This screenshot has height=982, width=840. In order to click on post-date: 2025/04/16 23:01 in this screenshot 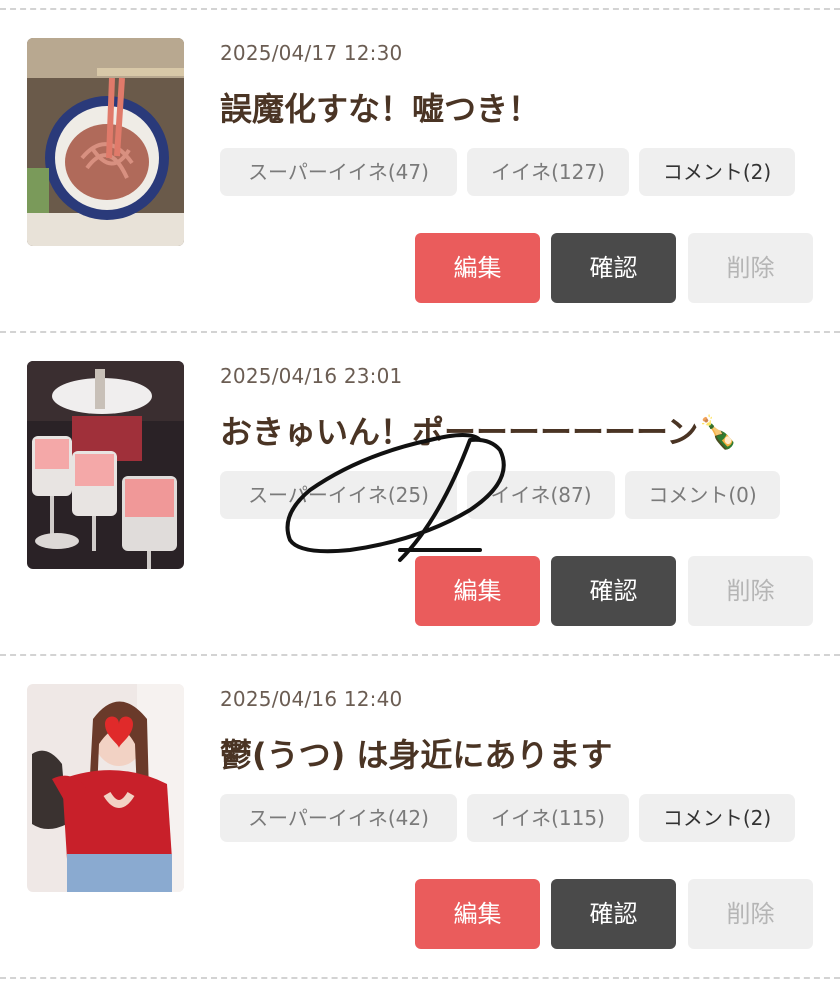, I will do `click(311, 376)`.